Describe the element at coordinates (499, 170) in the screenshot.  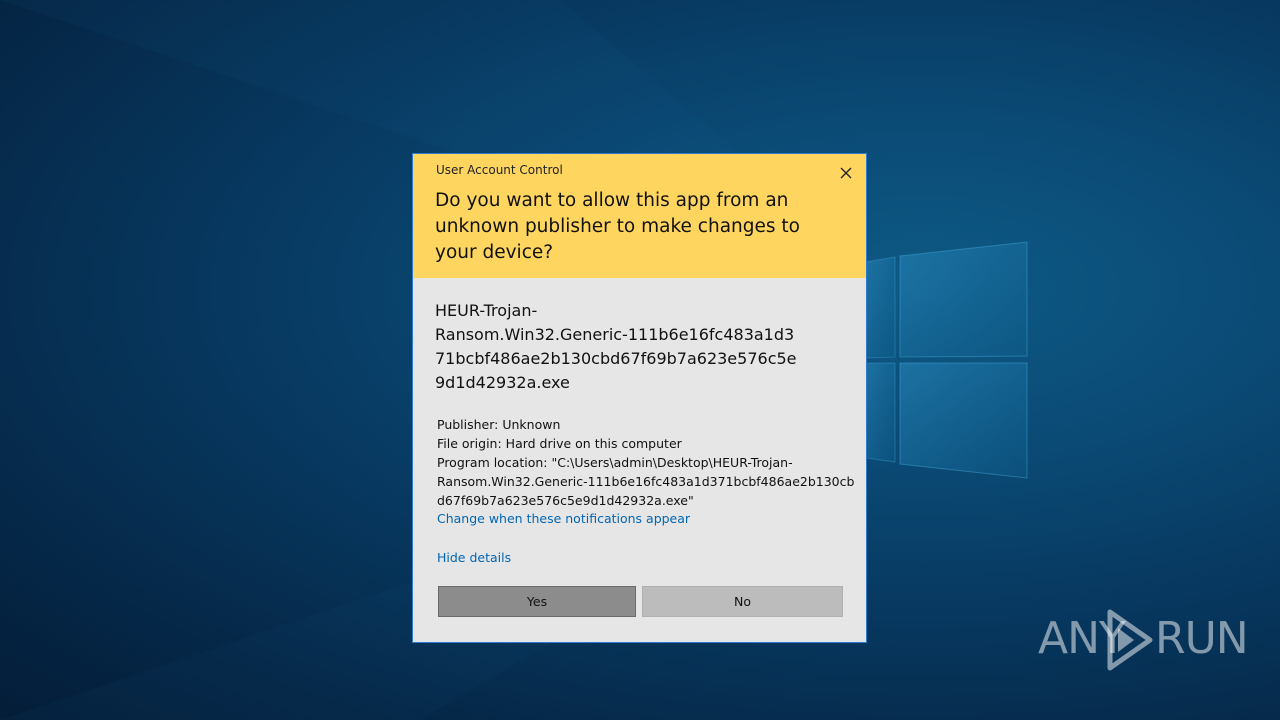
I see `dialog-title: User Account Control` at that location.